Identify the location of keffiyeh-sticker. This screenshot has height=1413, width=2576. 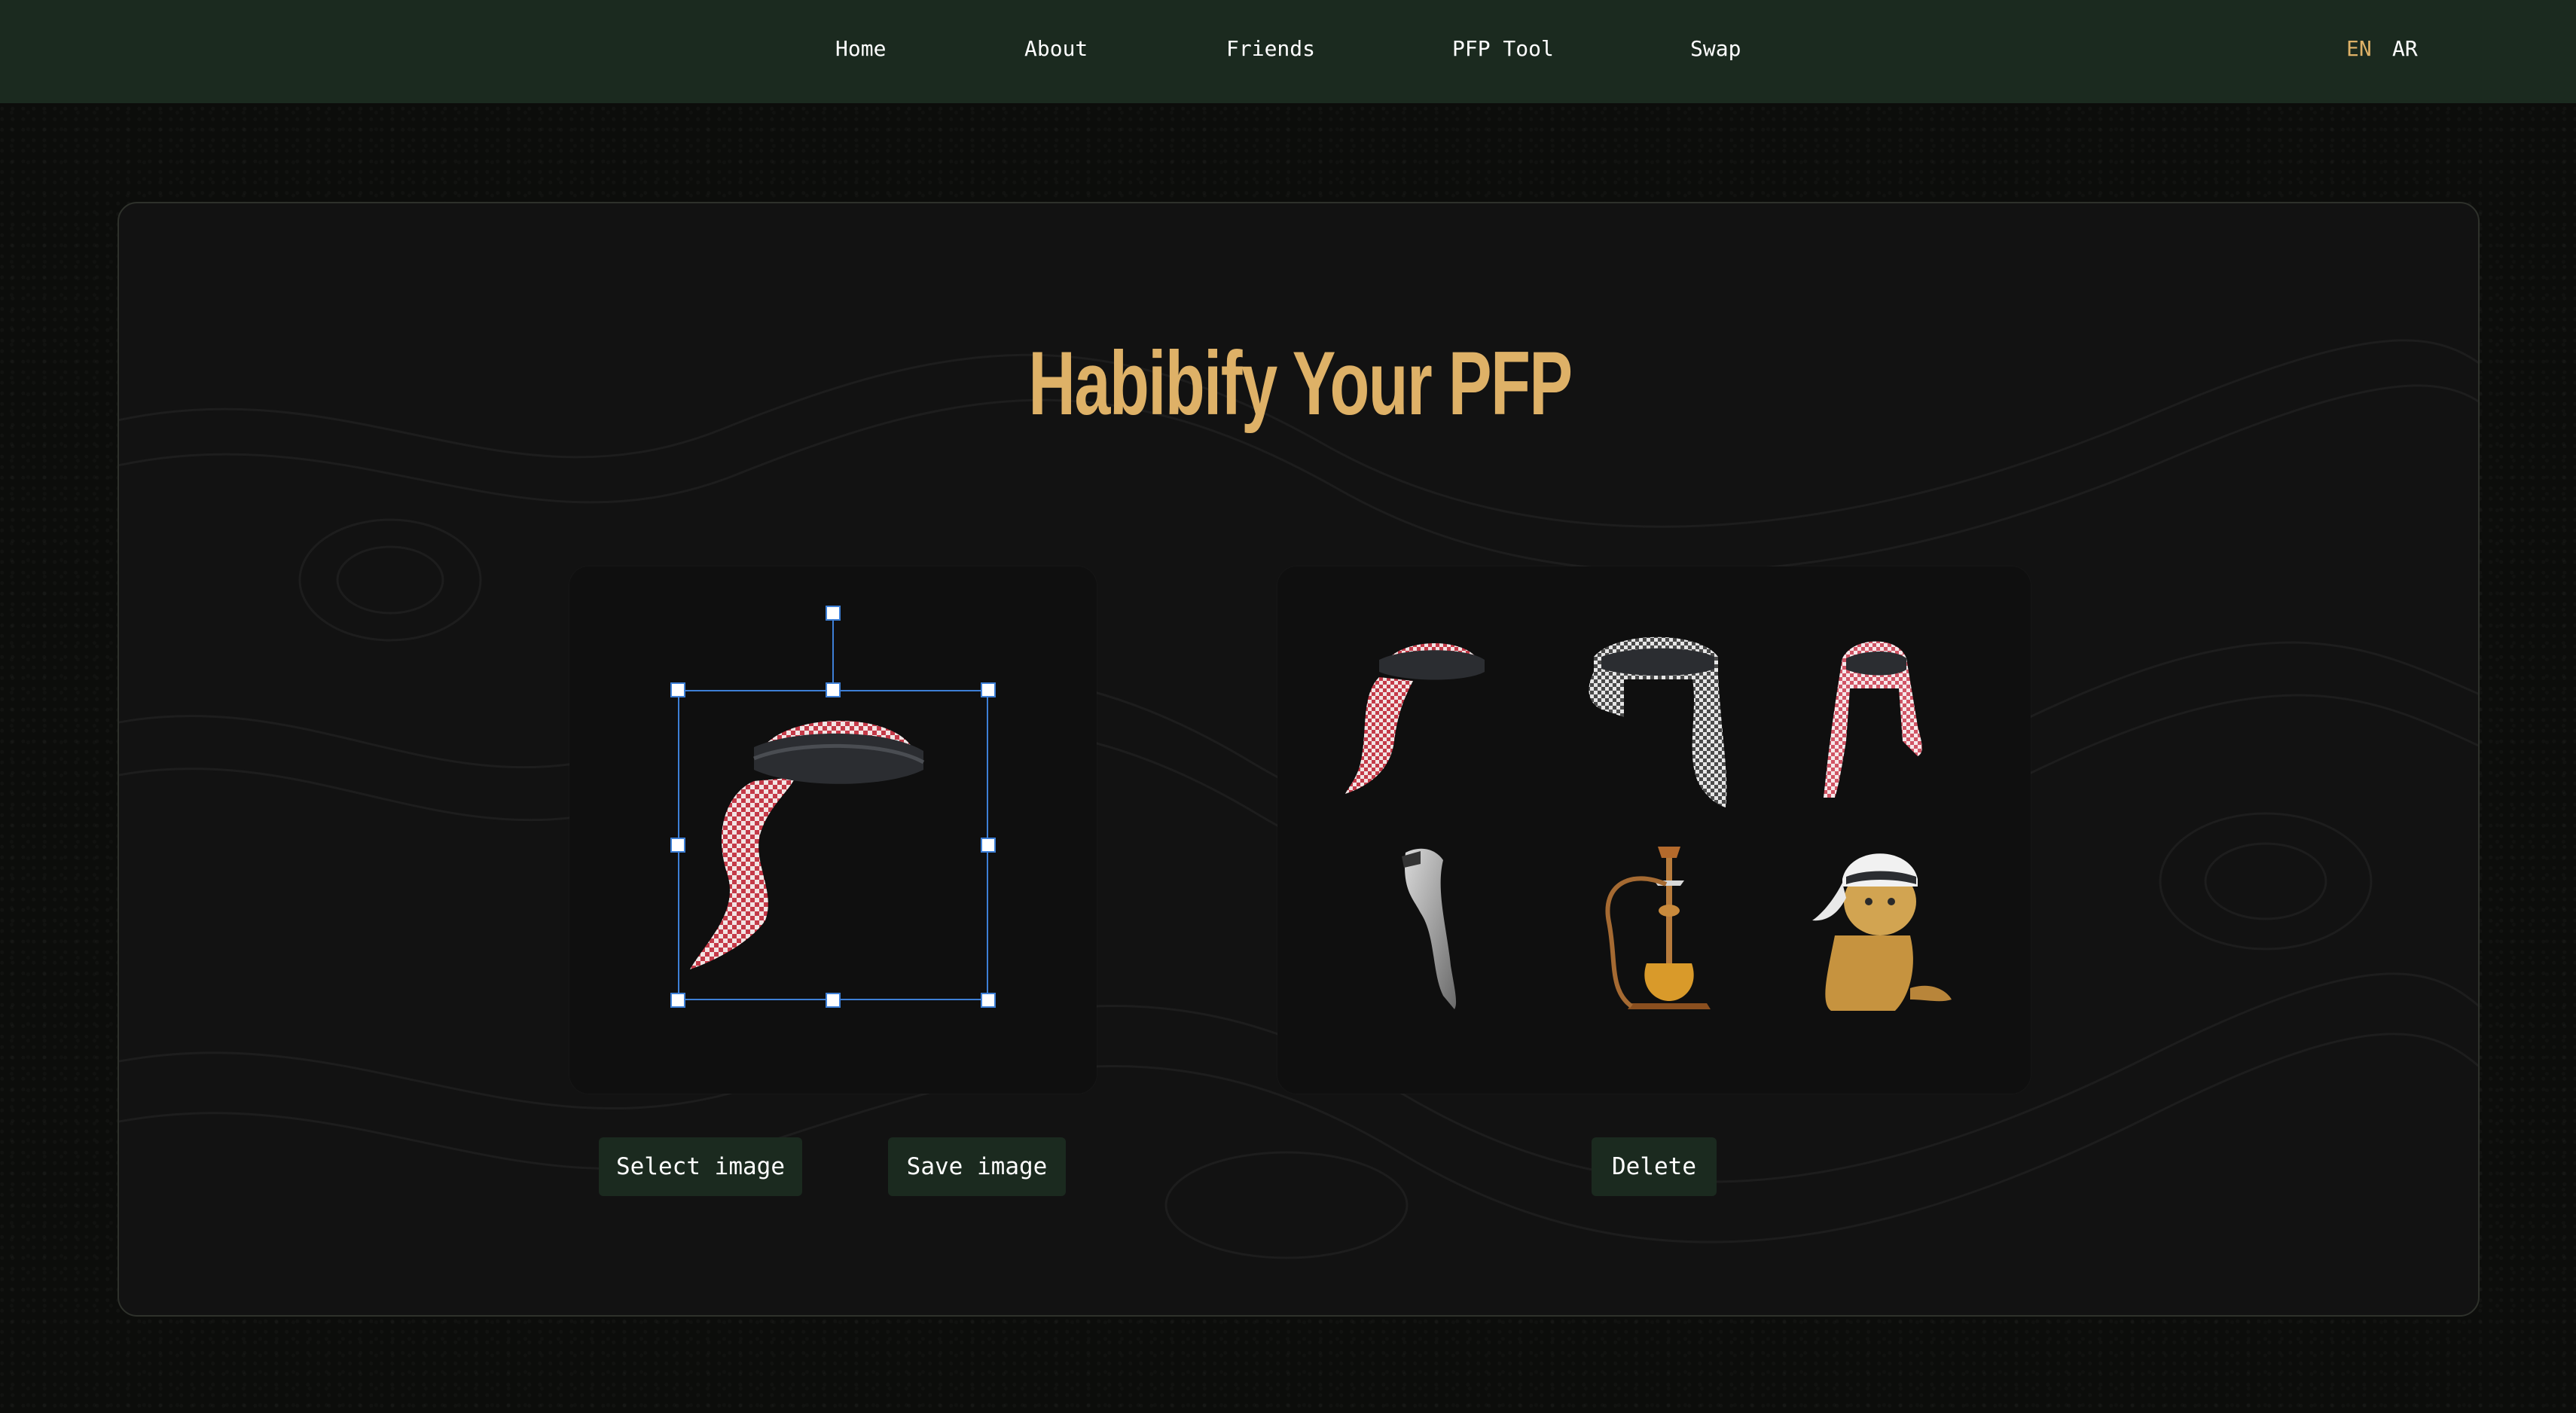
(833, 845).